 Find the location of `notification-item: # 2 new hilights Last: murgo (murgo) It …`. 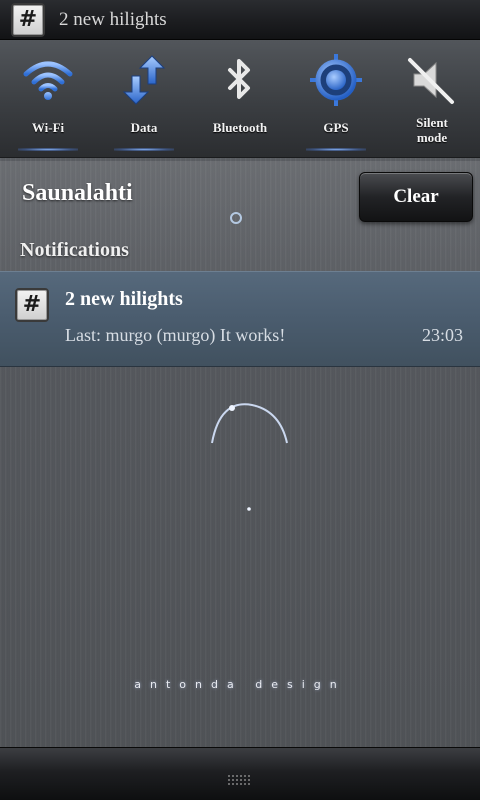

notification-item: # 2 new hilights Last: murgo (murgo) It … is located at coordinates (240, 319).